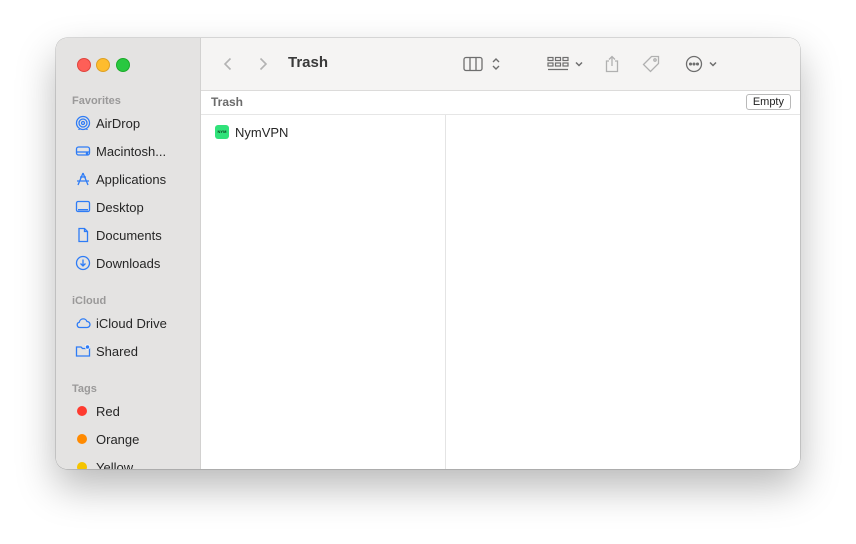  Describe the element at coordinates (118, 123) in the screenshot. I see `sidebar-item-label: AirDrop` at that location.